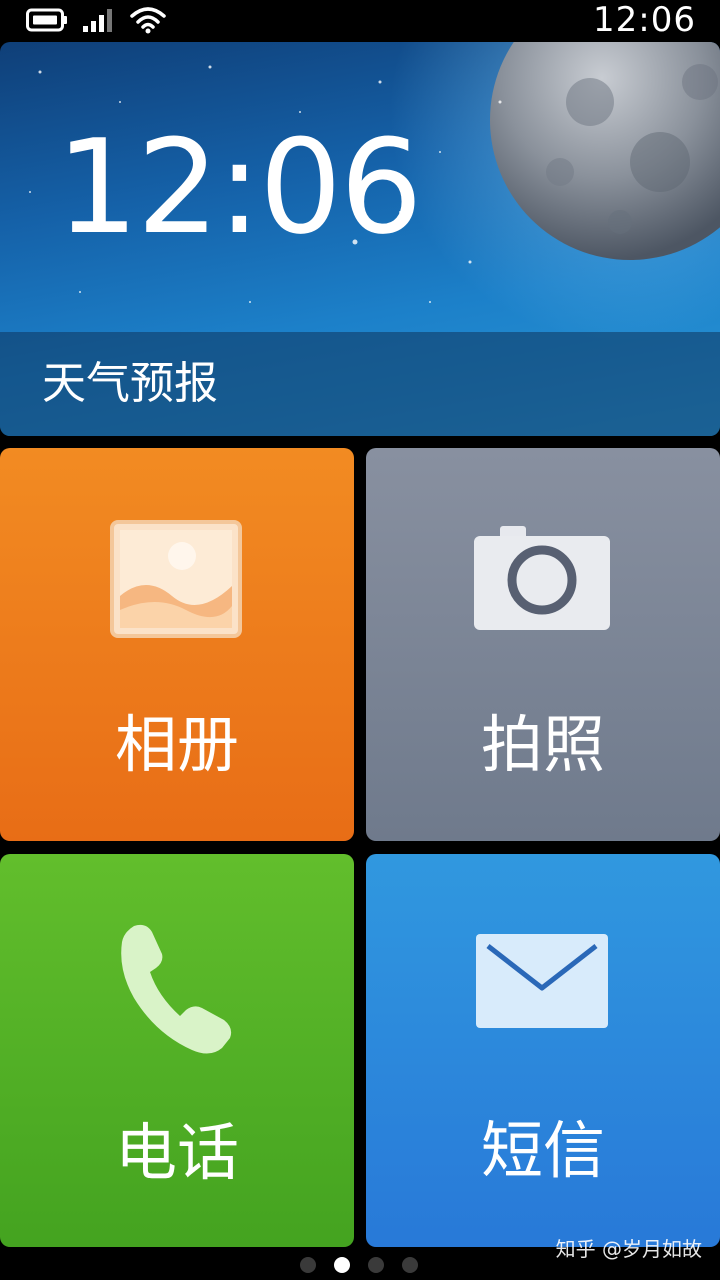  What do you see at coordinates (176, 579) in the screenshot?
I see `gallery-icon` at bounding box center [176, 579].